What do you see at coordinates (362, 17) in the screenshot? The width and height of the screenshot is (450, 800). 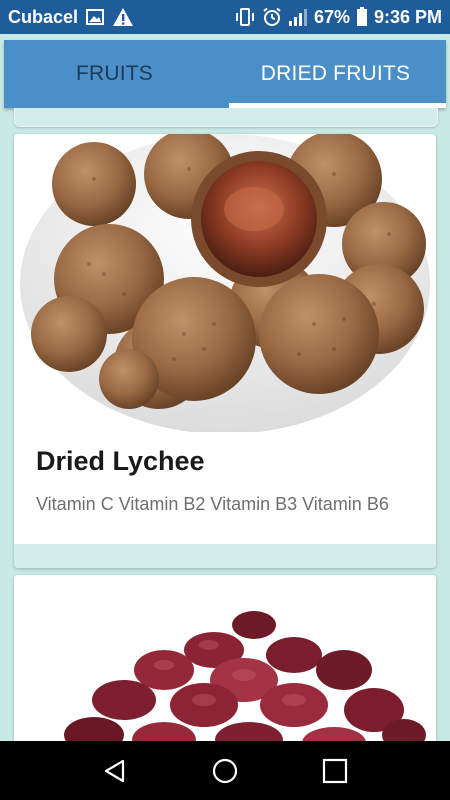 I see `battery-icon` at bounding box center [362, 17].